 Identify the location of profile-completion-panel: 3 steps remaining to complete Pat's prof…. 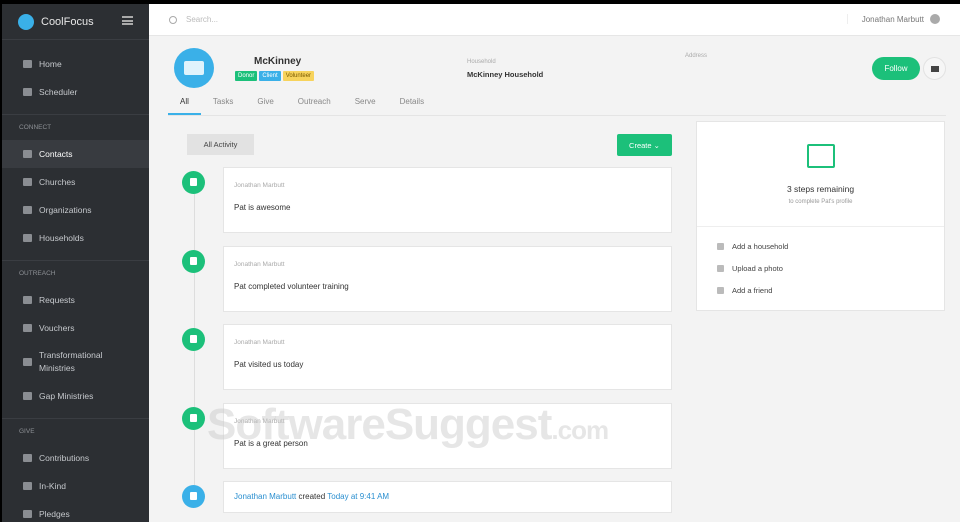
(820, 216).